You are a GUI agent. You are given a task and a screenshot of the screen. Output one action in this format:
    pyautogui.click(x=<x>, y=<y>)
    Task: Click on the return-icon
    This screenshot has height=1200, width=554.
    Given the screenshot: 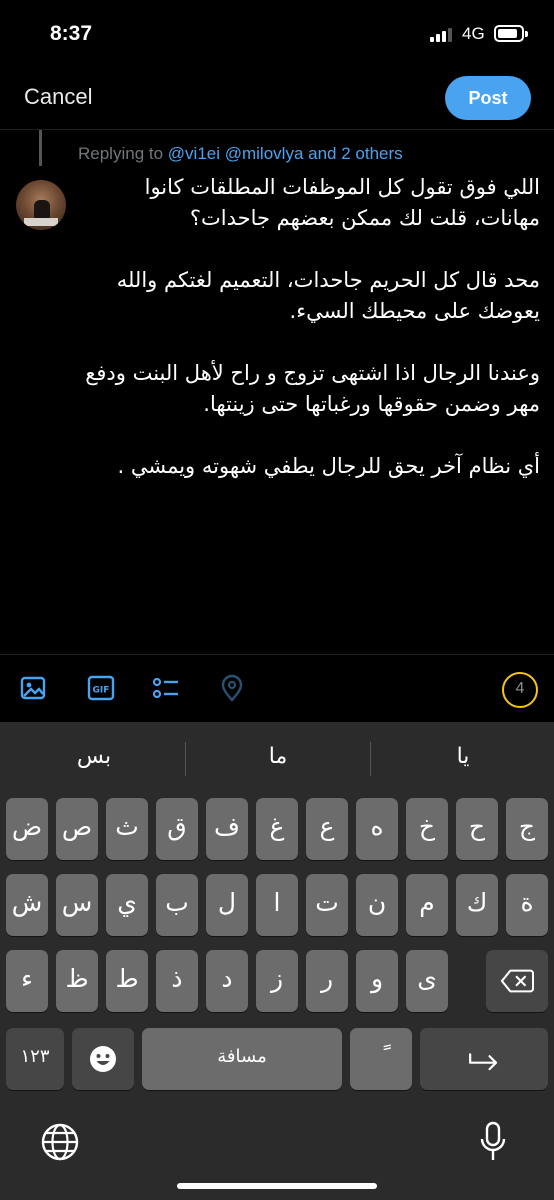 What is the action you would take?
    pyautogui.click(x=483, y=1062)
    